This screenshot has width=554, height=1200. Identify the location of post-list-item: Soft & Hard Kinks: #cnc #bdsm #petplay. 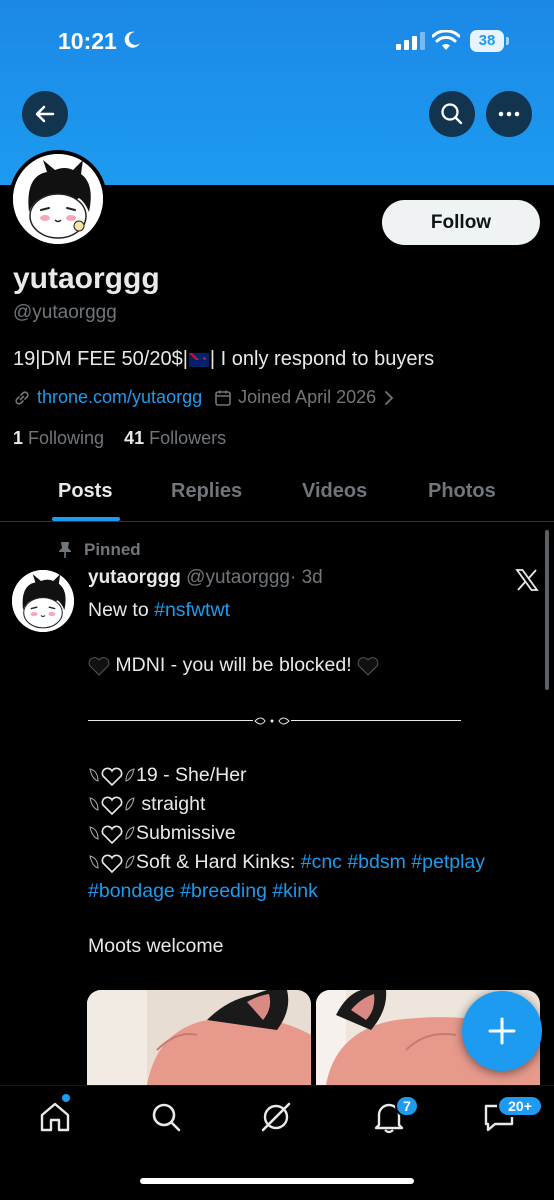
(313, 862).